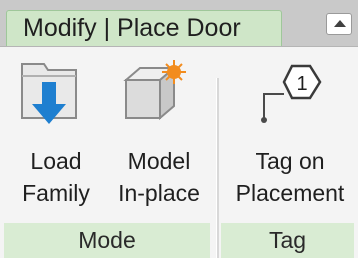 The height and width of the screenshot is (258, 358). I want to click on tag-on-placement-label-line2: Placement, so click(290, 193).